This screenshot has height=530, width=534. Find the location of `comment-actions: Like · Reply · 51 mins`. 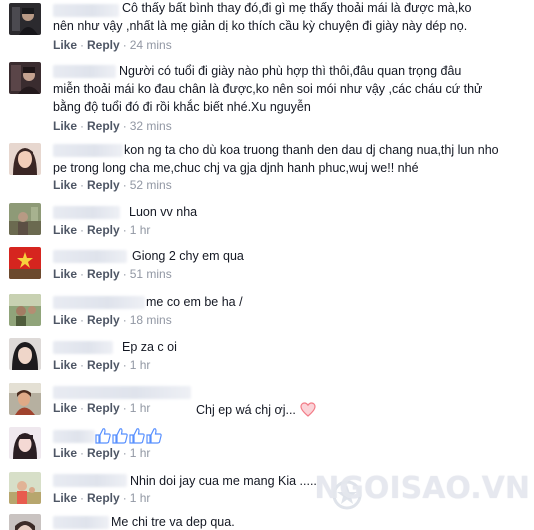

comment-actions: Like · Reply · 51 mins is located at coordinates (112, 274).